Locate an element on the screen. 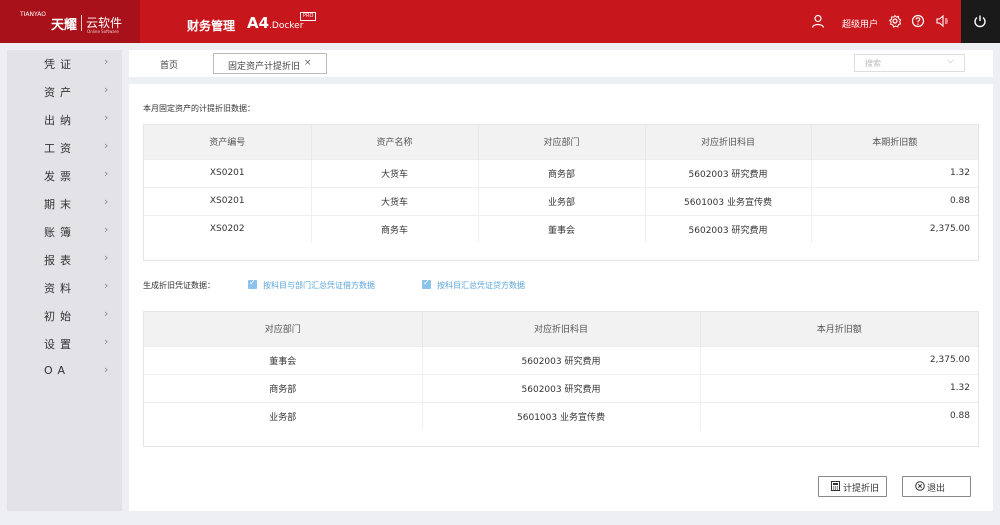 This screenshot has height=525, width=1000. table-cell: XS0202 is located at coordinates (228, 228).